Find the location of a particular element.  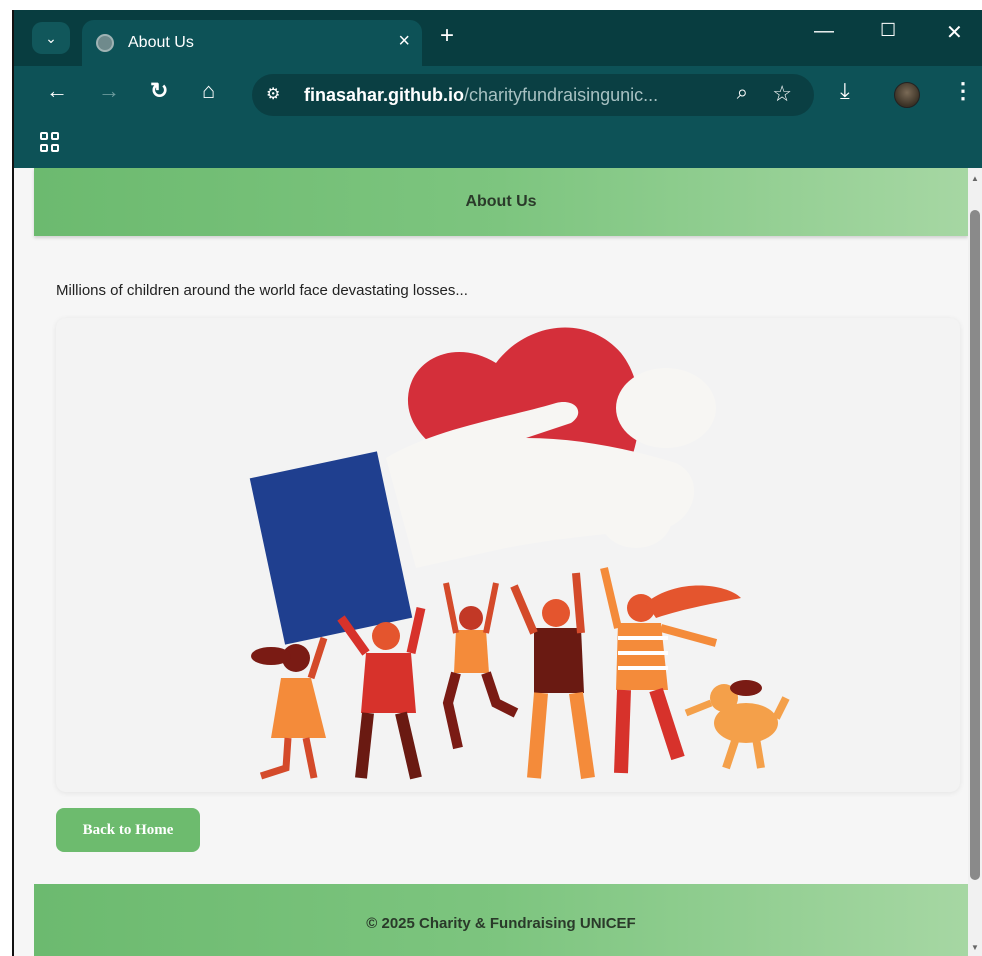

back-to-home-button: Back to Home is located at coordinates (128, 830).